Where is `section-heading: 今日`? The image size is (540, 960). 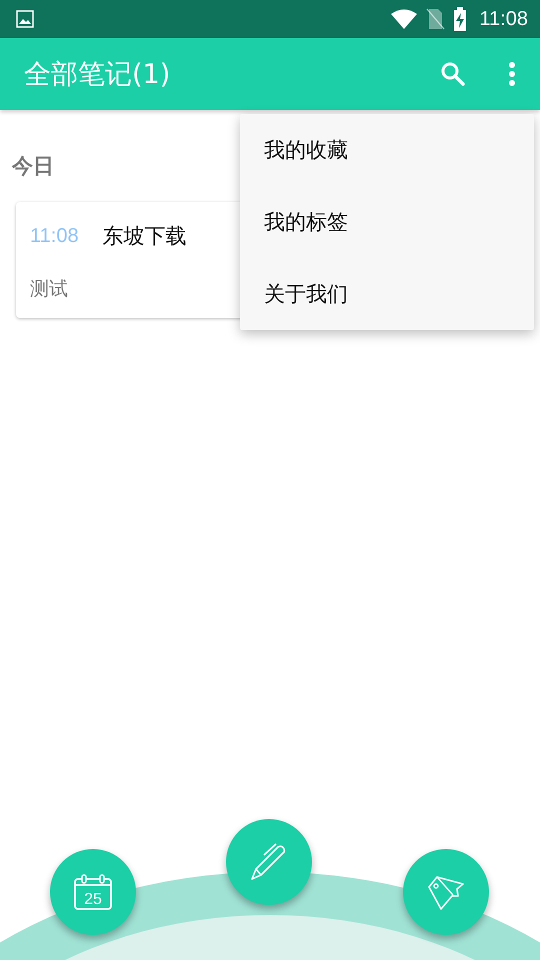
section-heading: 今日 is located at coordinates (33, 166).